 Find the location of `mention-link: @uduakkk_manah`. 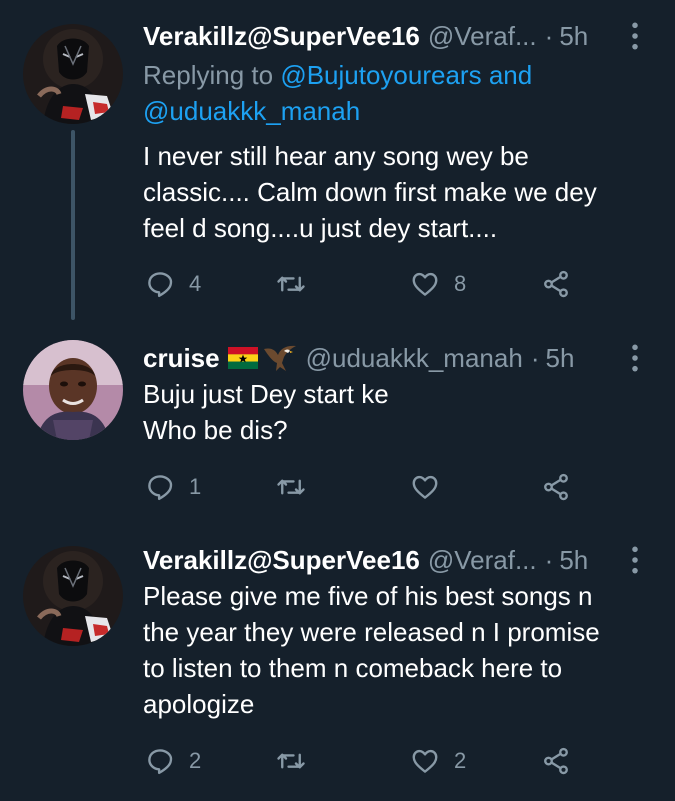

mention-link: @uduakkk_manah is located at coordinates (251, 111).